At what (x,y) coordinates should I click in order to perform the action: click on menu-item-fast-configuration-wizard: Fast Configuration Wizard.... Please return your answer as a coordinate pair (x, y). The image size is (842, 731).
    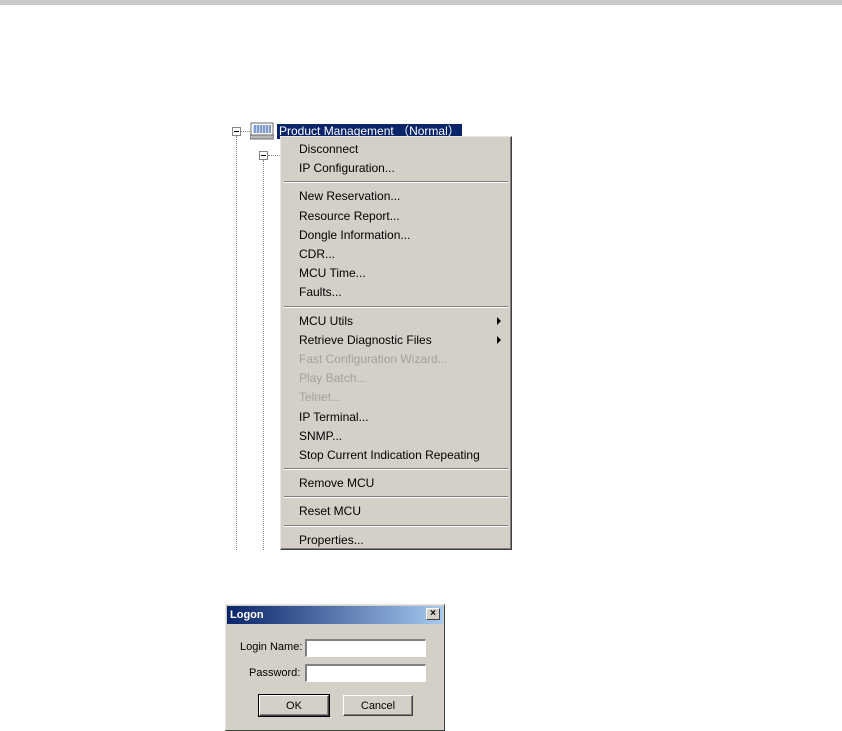
    Looking at the image, I should click on (373, 359).